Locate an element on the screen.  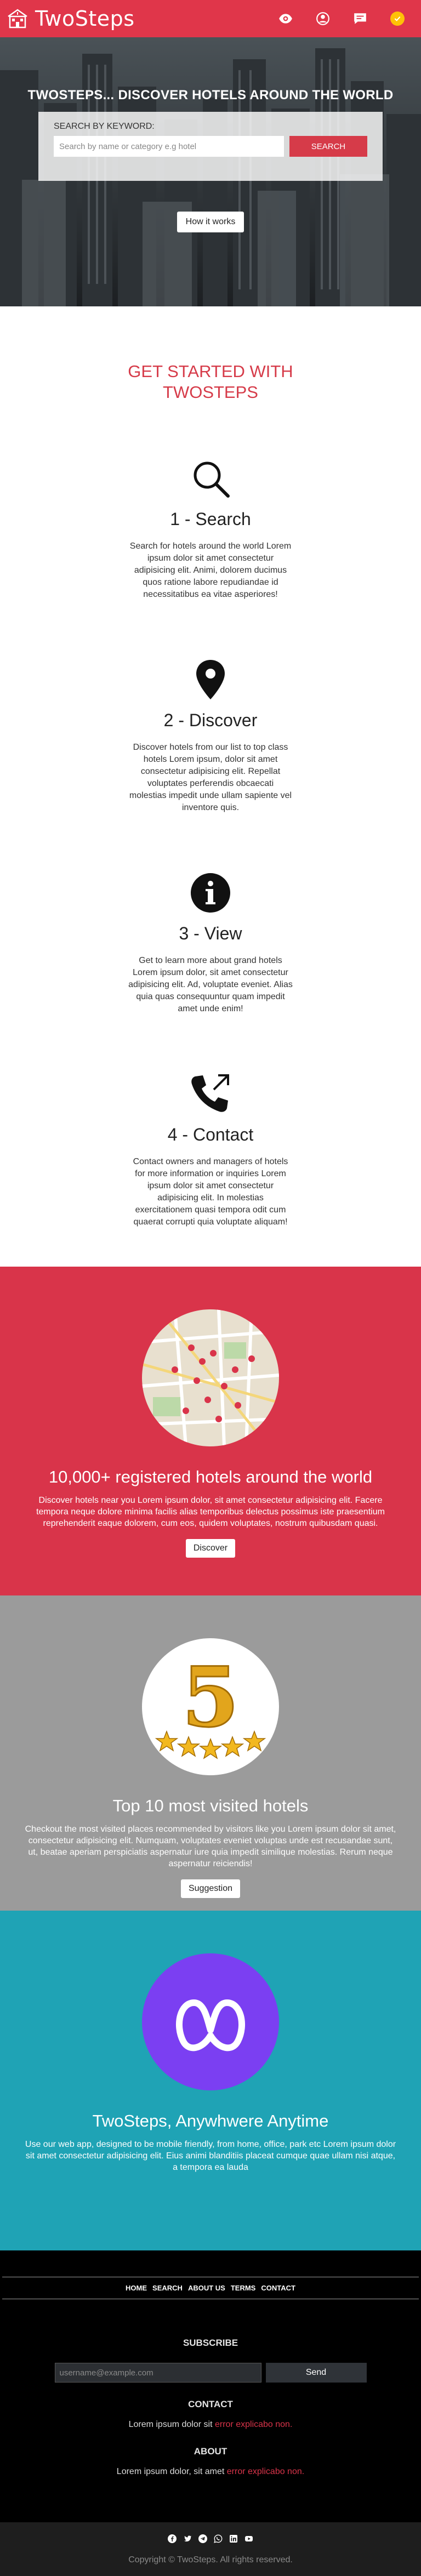
linkedin-icon is located at coordinates (234, 2538).